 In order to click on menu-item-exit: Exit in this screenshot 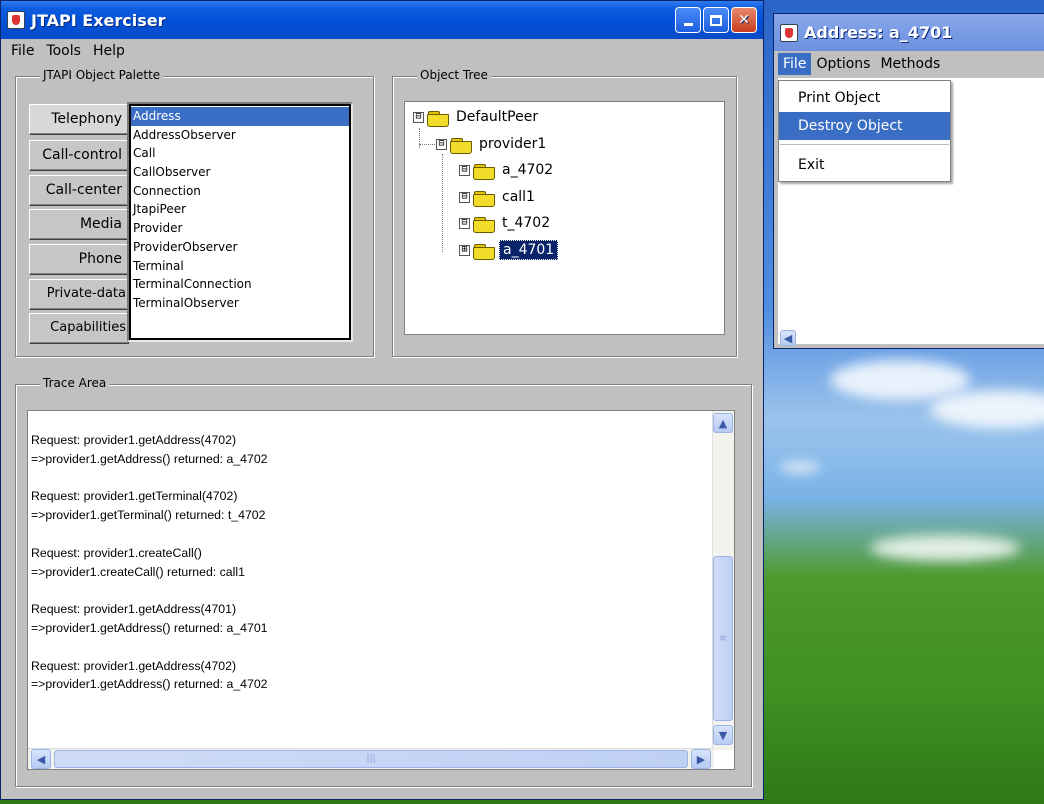, I will do `click(864, 165)`.